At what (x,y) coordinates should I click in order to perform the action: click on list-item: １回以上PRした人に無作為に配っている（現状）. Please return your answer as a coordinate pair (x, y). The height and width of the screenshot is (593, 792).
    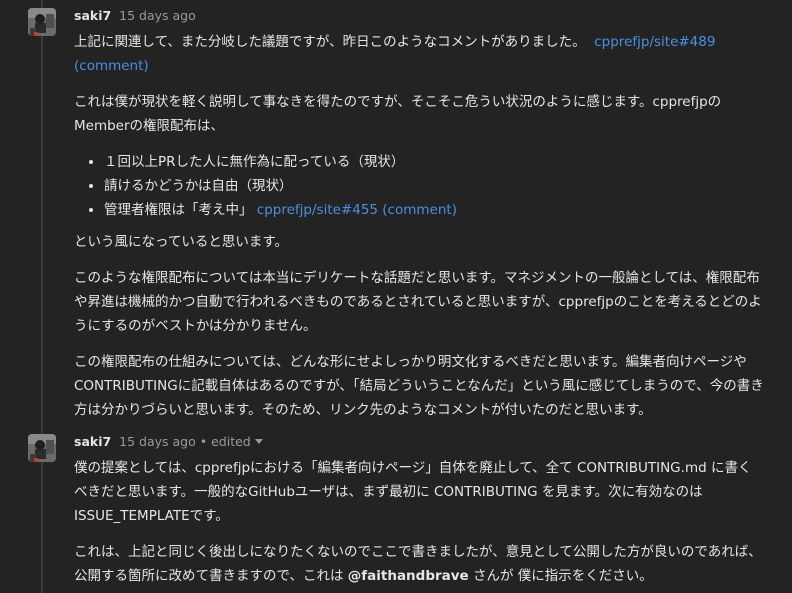
    Looking at the image, I should click on (434, 162).